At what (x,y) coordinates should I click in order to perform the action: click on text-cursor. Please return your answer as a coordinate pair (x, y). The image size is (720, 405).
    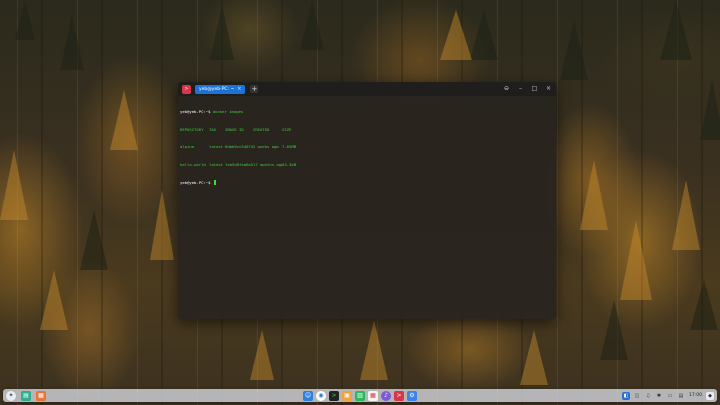
    Looking at the image, I should click on (215, 182).